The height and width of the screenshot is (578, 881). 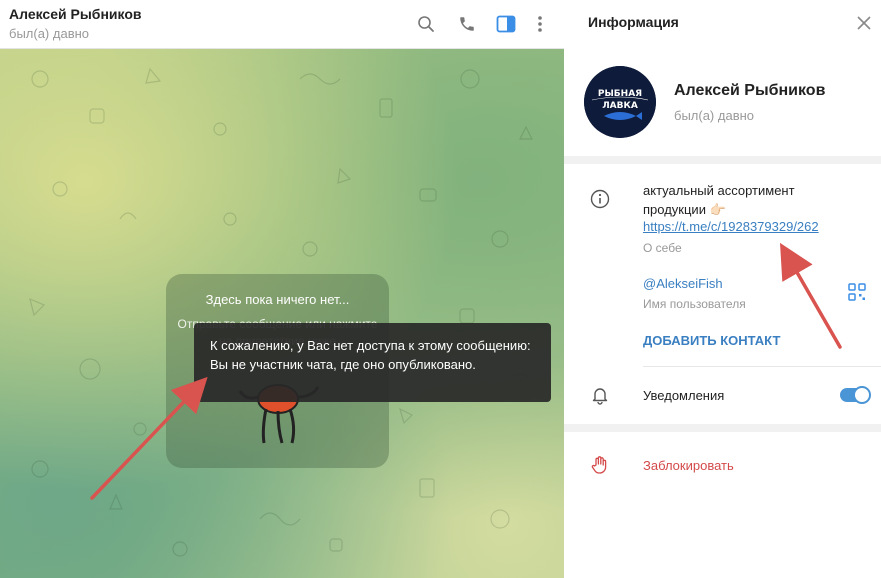 I want to click on username-label: Имя пользователя, so click(x=694, y=304).